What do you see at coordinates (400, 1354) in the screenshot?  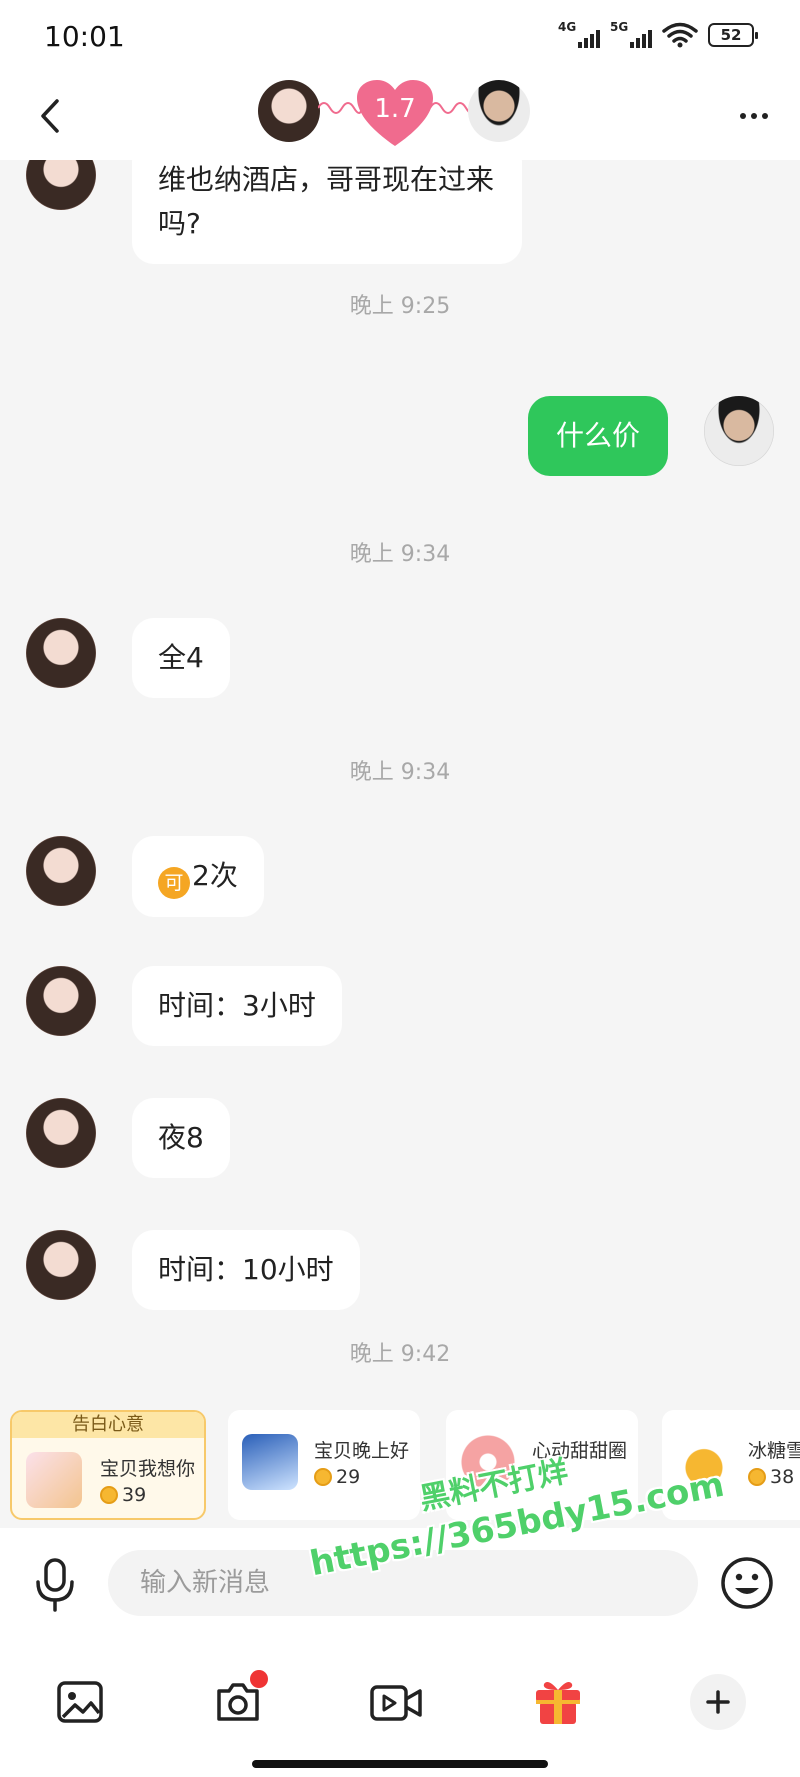 I see `timestamp: 晚上 9:42` at bounding box center [400, 1354].